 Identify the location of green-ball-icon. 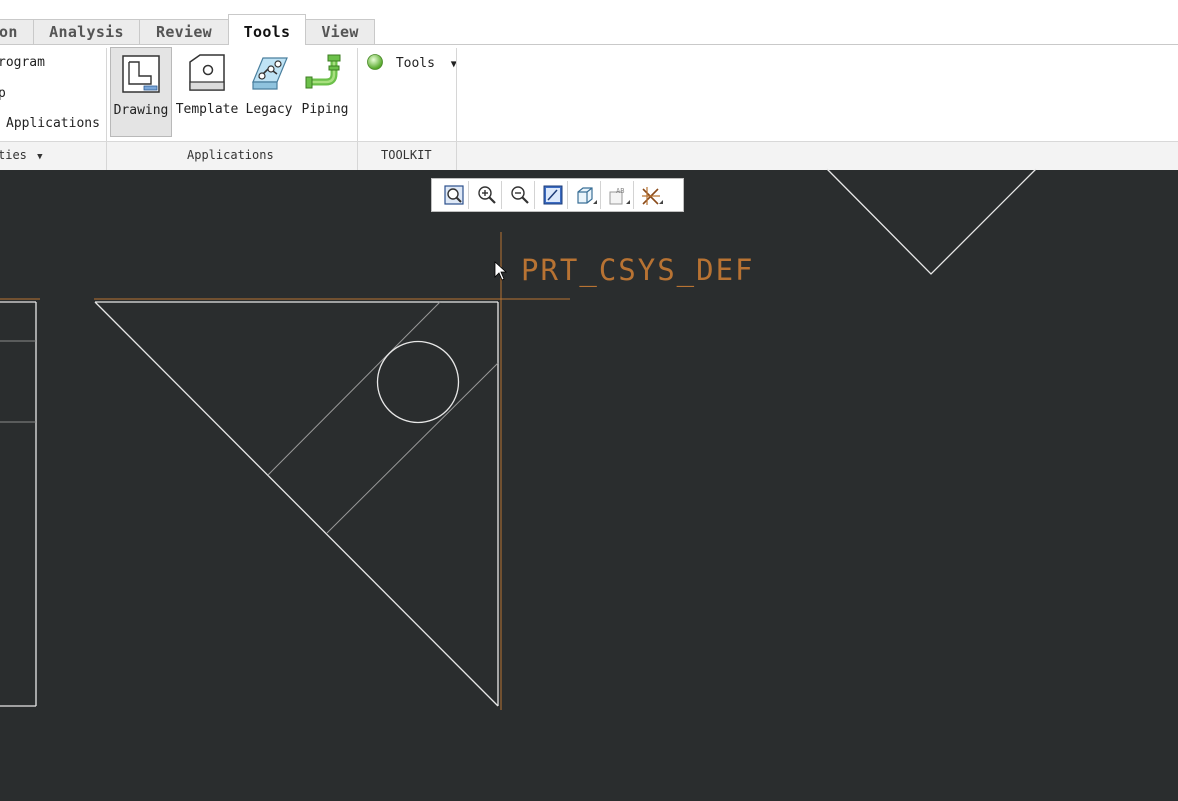
(375, 62).